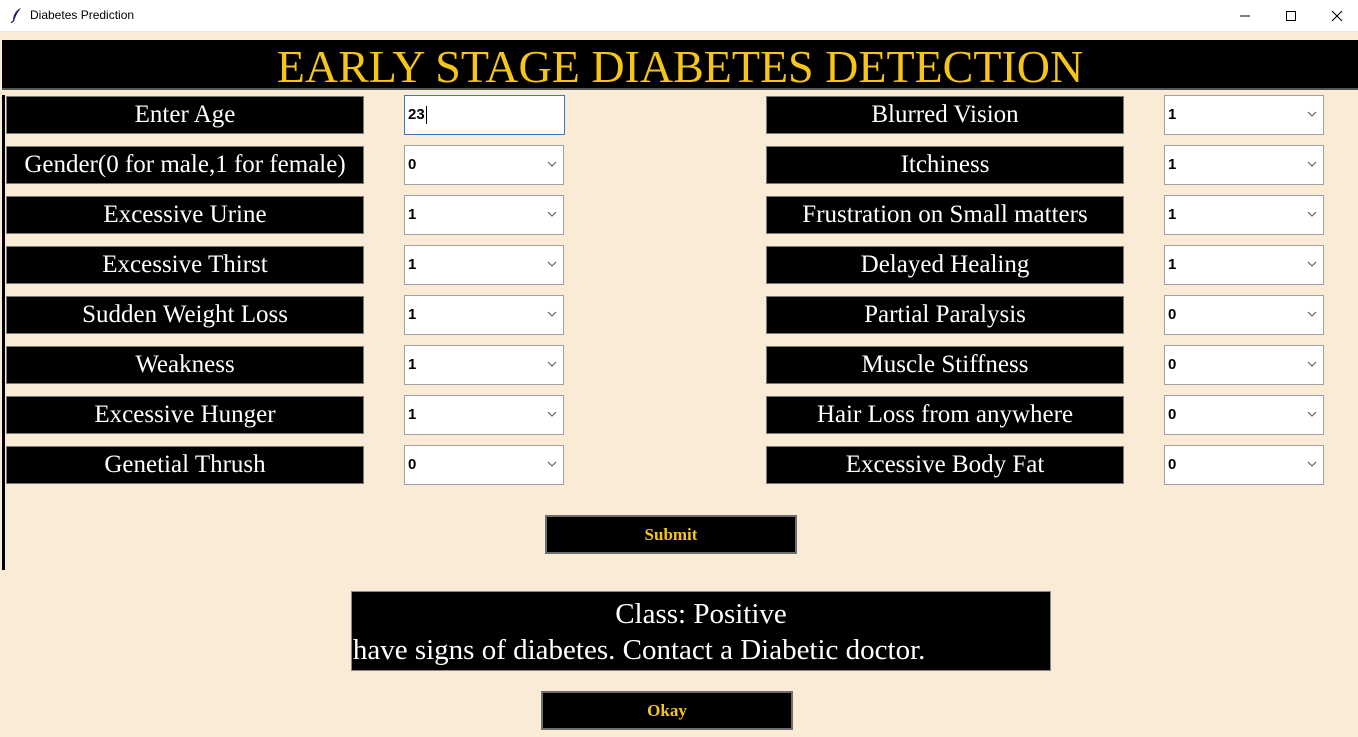 The width and height of the screenshot is (1358, 737). I want to click on window-titlebar: Diabetes Prediction, so click(679, 16).